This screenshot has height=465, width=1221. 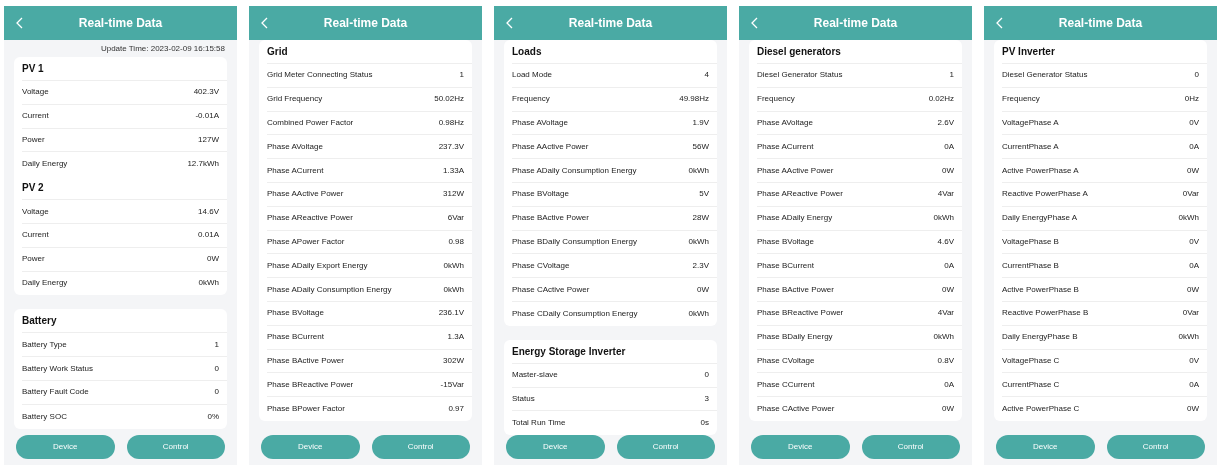 What do you see at coordinates (532, 75) in the screenshot?
I see `row-label: Load Mode` at bounding box center [532, 75].